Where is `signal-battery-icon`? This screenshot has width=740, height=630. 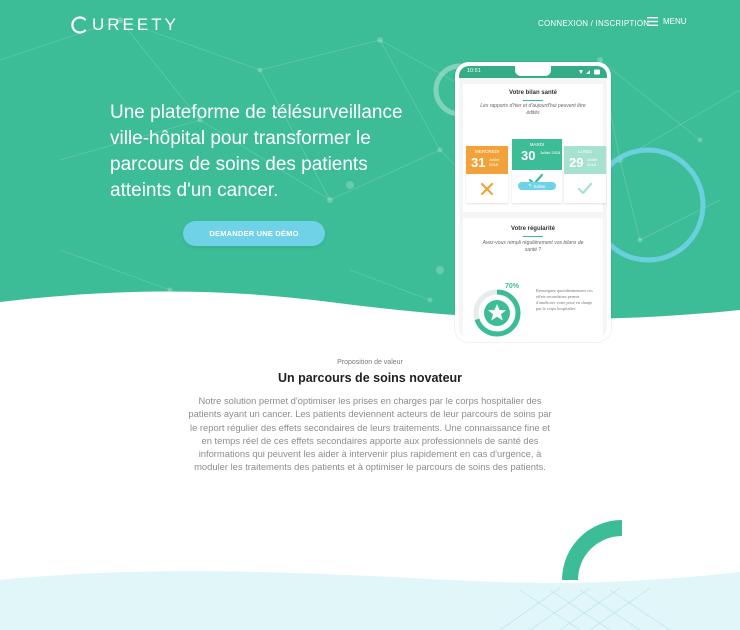
signal-battery-icon is located at coordinates (589, 72).